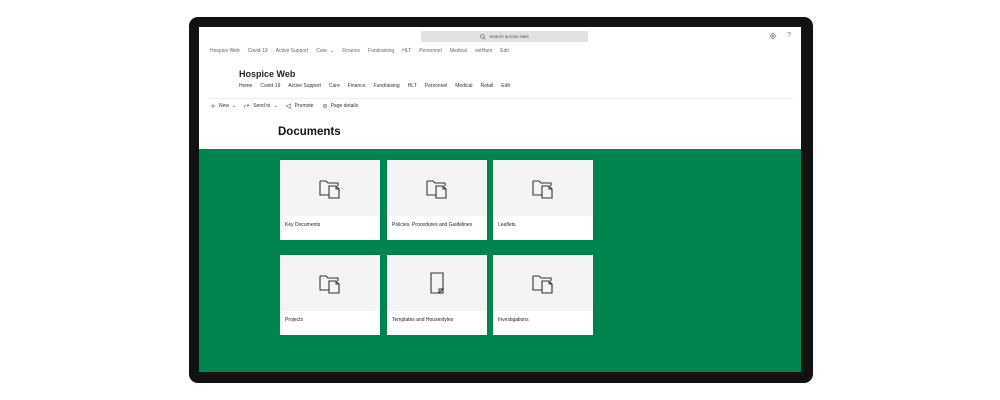 The image size is (1000, 400). Describe the element at coordinates (432, 225) in the screenshot. I see `tile-label: Policies, Procedures and Guidelines` at that location.